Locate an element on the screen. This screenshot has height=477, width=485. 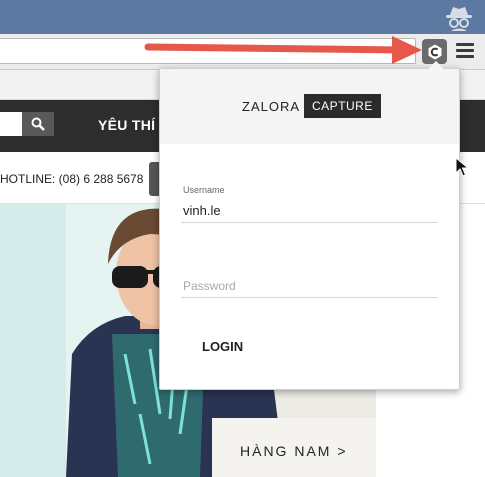
site-search-input is located at coordinates (11, 124).